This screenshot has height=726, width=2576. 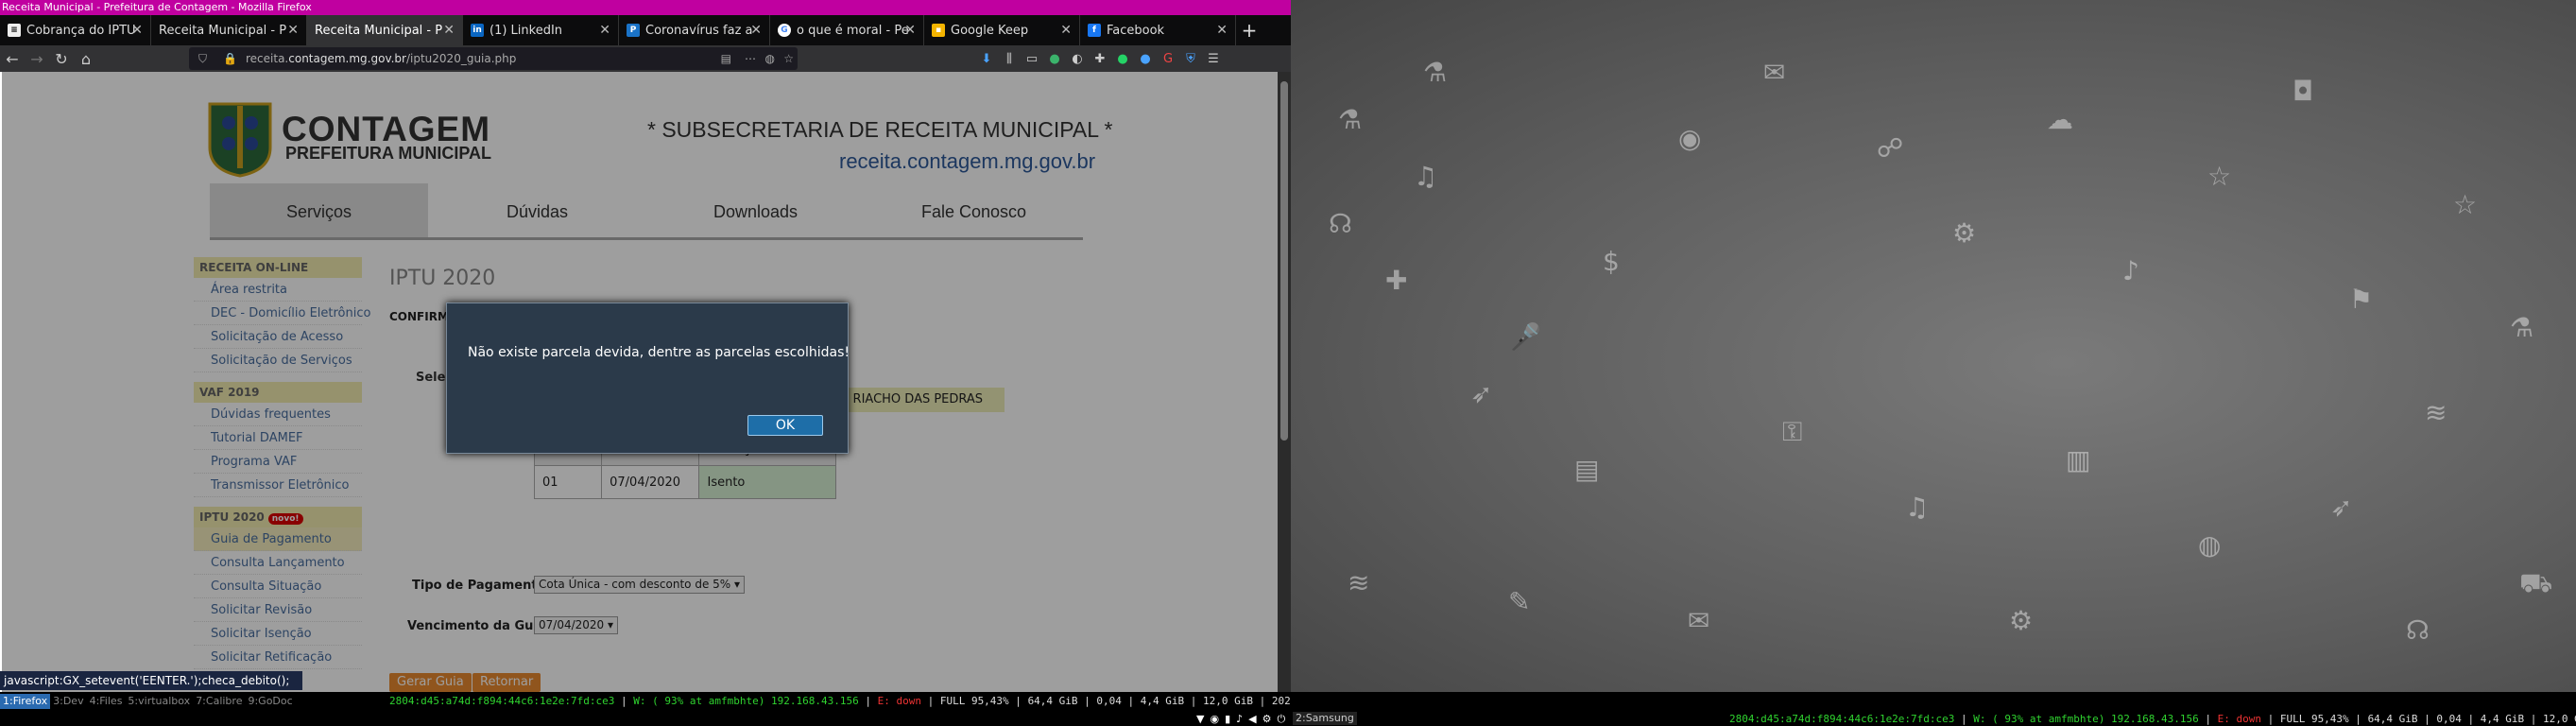 What do you see at coordinates (1281, 701) in the screenshot?
I see `status-datetime: 2020-03-27 16:07:55` at bounding box center [1281, 701].